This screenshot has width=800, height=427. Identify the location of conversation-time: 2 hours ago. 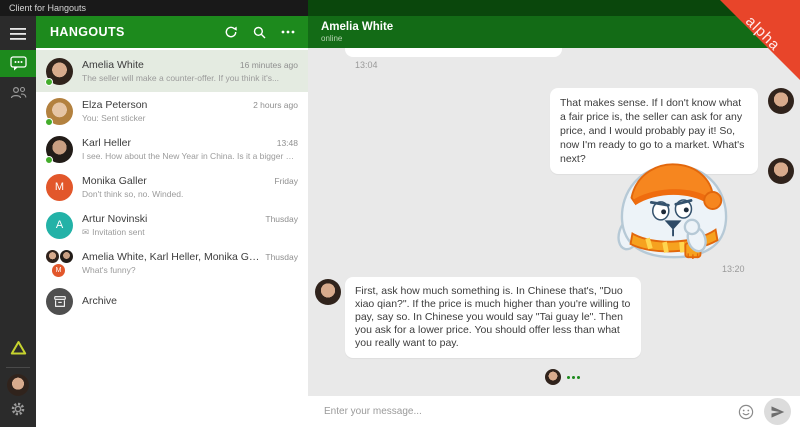
(275, 105).